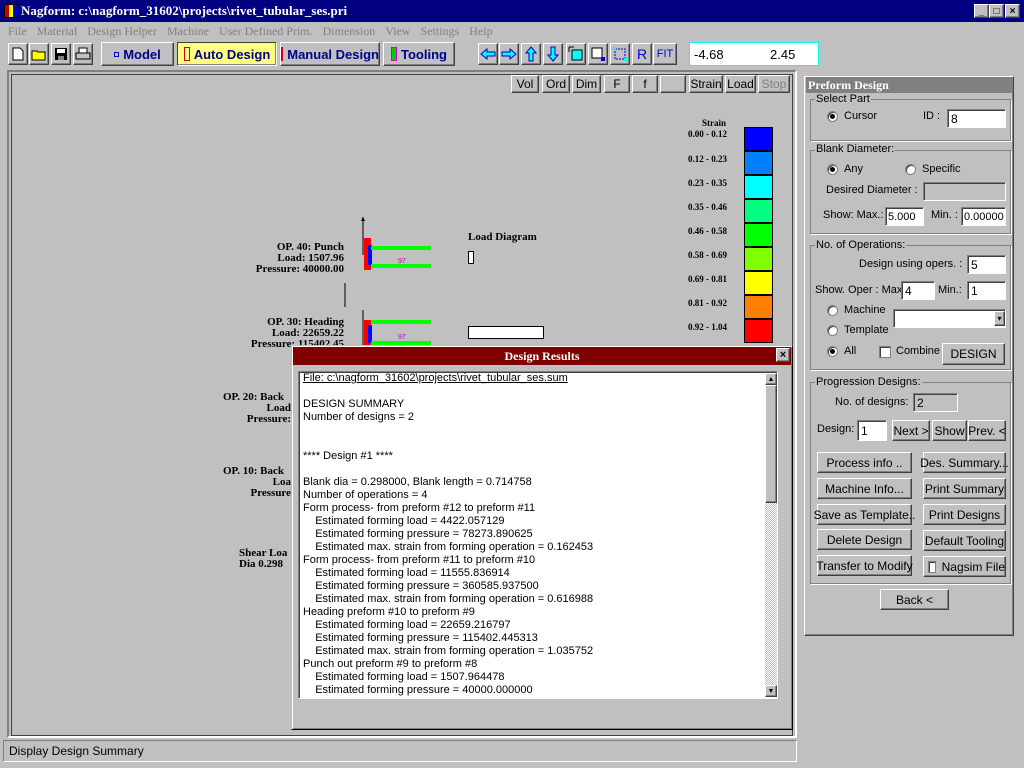 The width and height of the screenshot is (1024, 768). What do you see at coordinates (553, 54) in the screenshot?
I see `arrow-down-icon` at bounding box center [553, 54].